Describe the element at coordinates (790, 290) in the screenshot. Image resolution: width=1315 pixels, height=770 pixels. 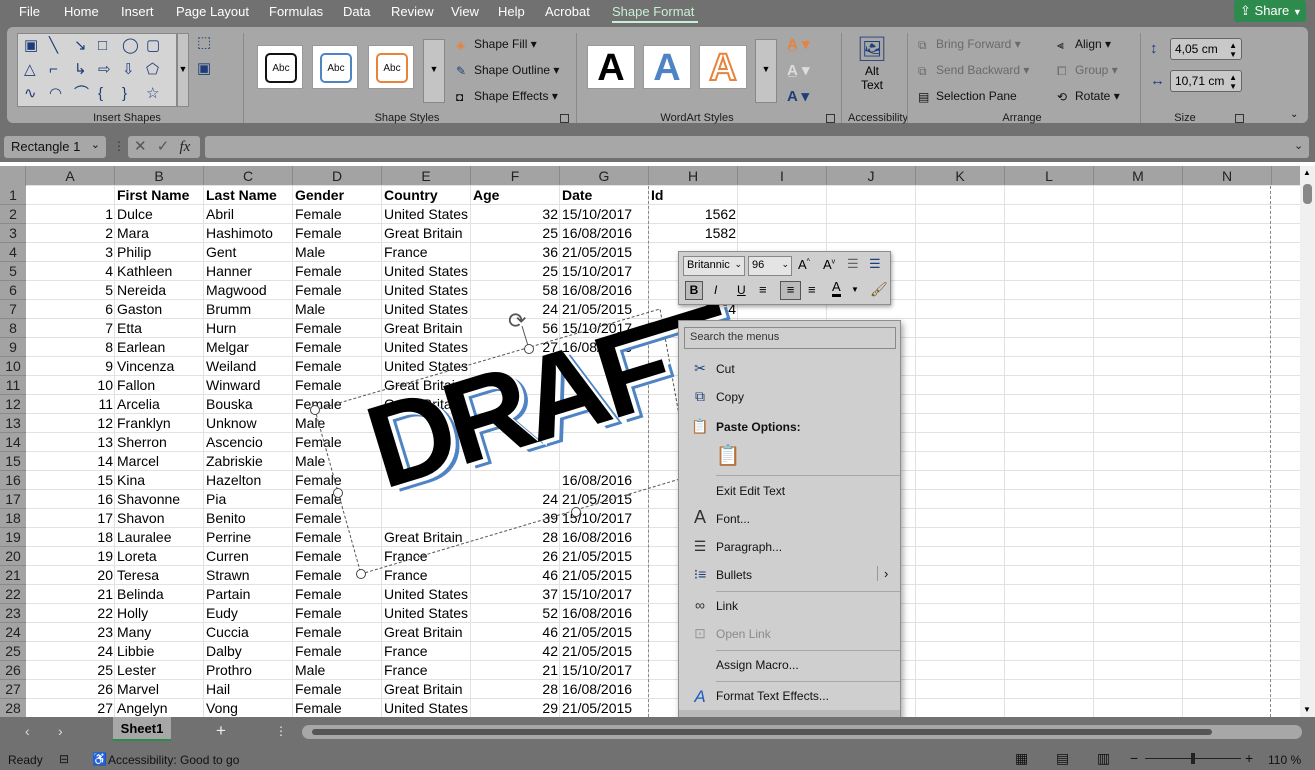
I see `align-center-icon: ≡` at that location.